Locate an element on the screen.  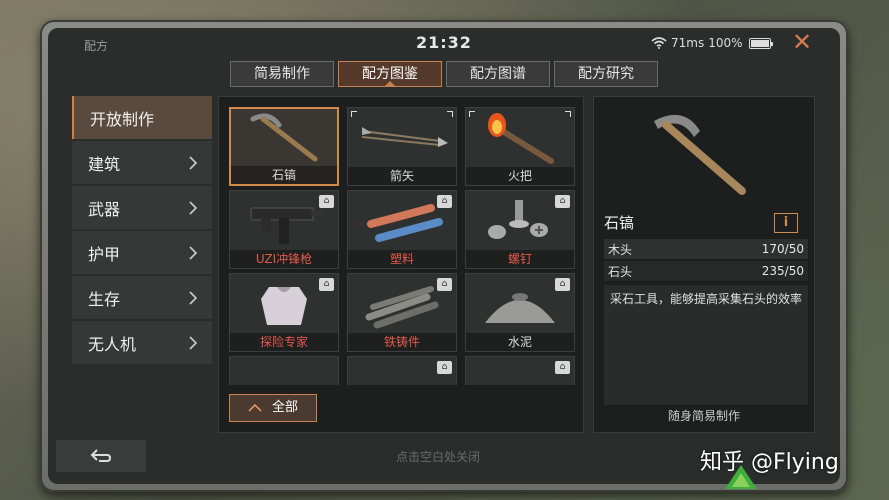
recipe-item-screw: ⌂ 螺钉 is located at coordinates (520, 229).